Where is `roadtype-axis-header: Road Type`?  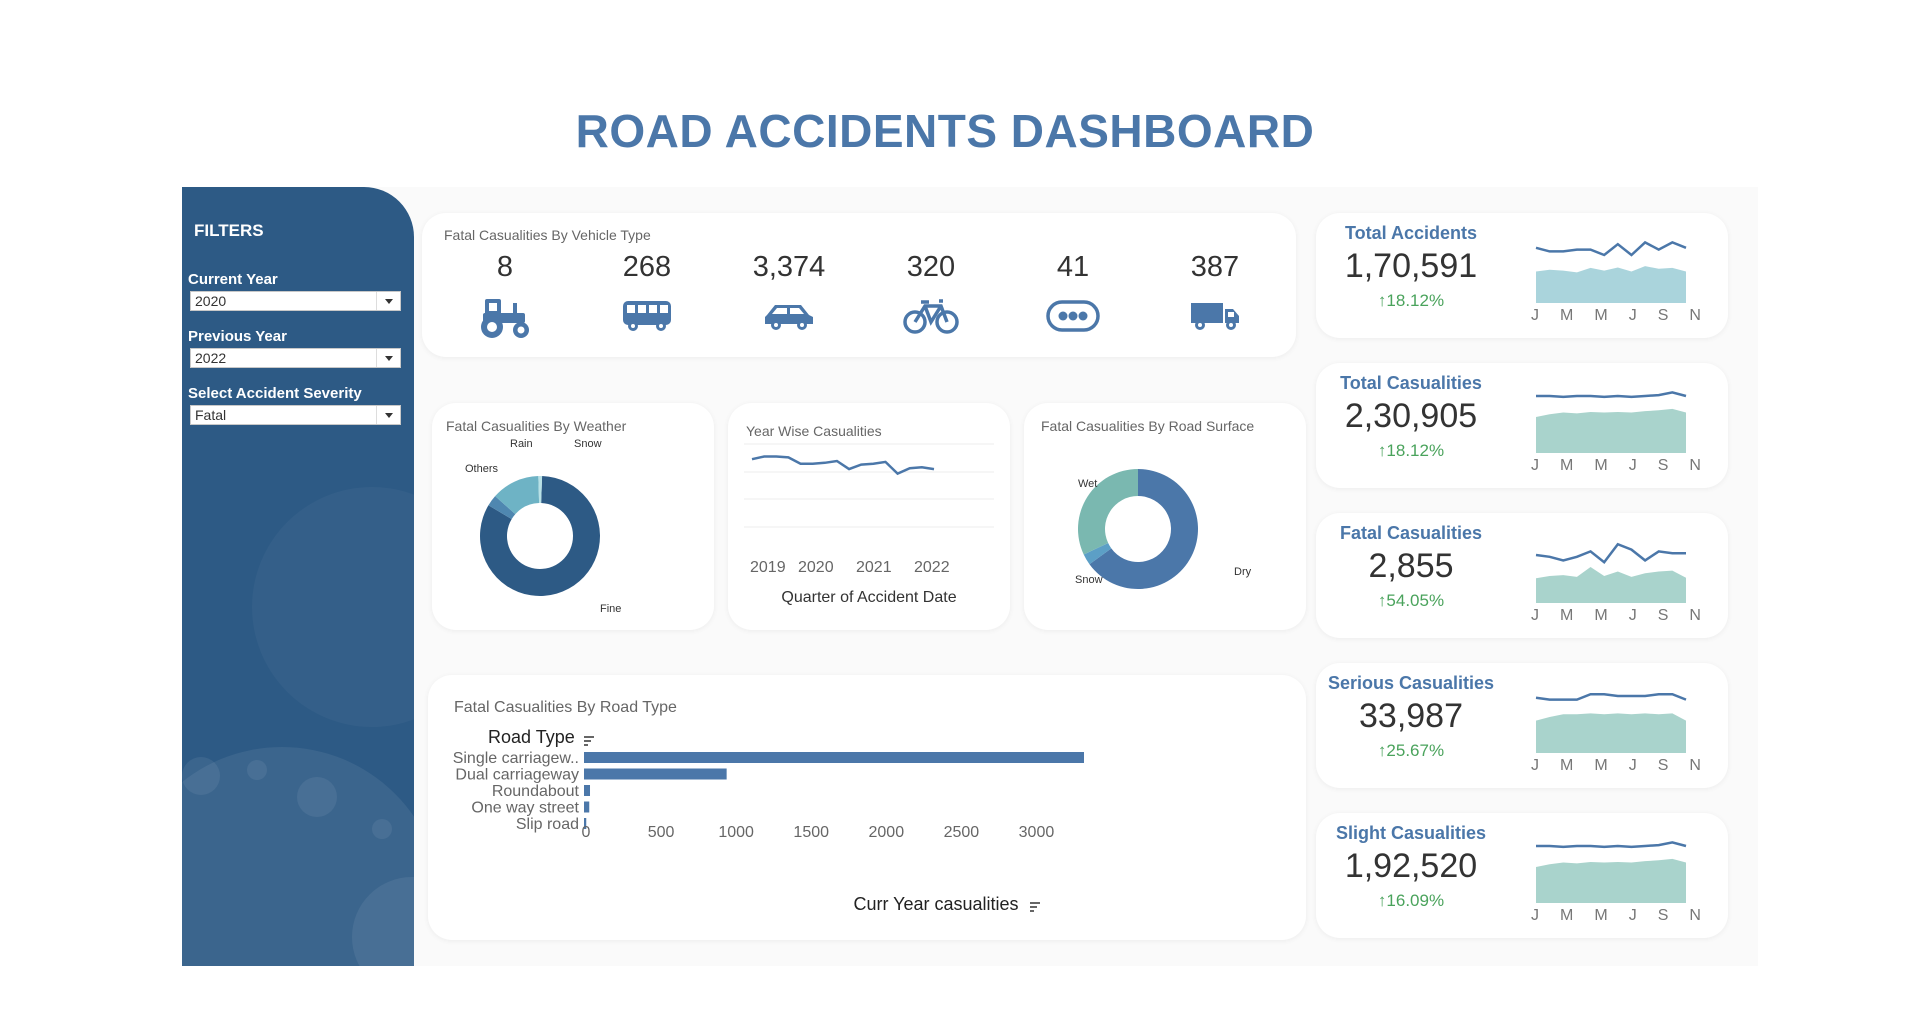 roadtype-axis-header: Road Type is located at coordinates (531, 737).